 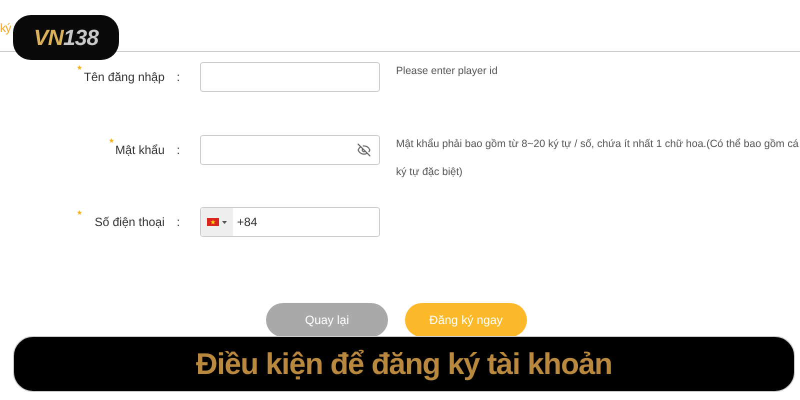 What do you see at coordinates (247, 222) in the screenshot?
I see `phone-value: +84` at bounding box center [247, 222].